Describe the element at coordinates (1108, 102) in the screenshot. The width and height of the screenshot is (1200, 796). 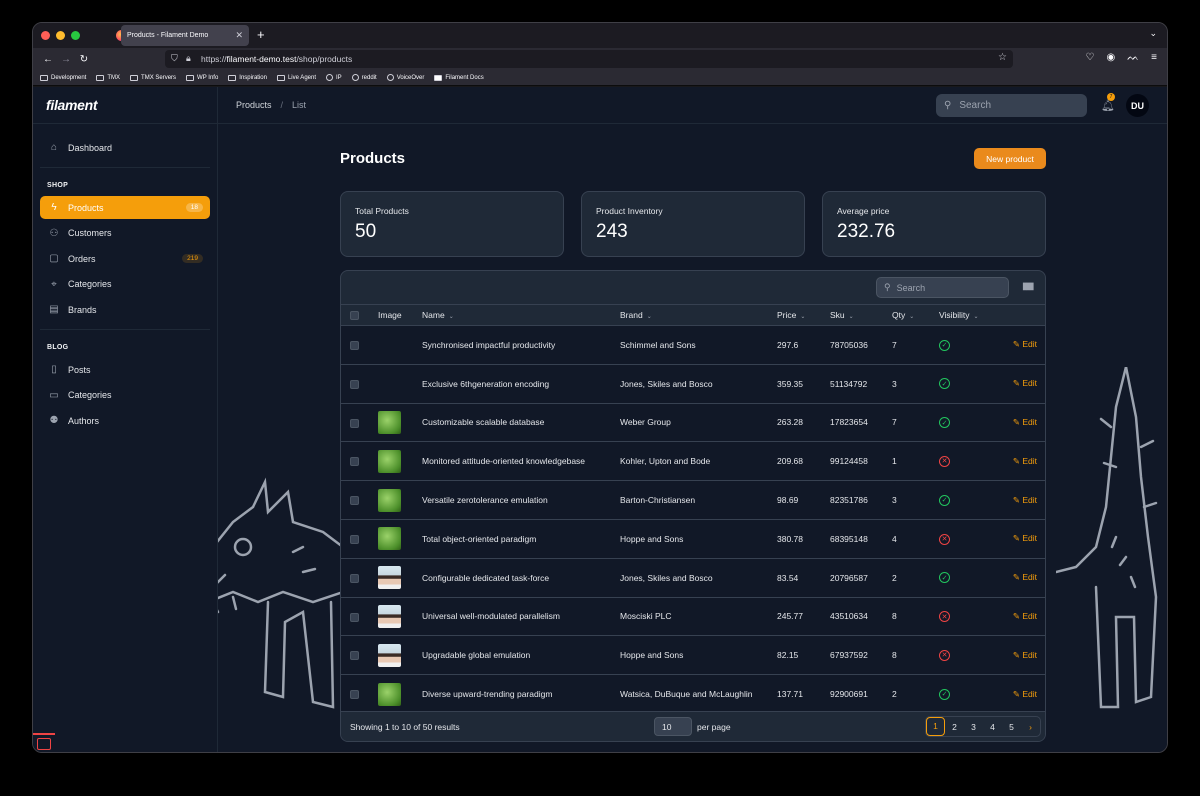
I see `bell-icon: 🔔︎ 7` at that location.